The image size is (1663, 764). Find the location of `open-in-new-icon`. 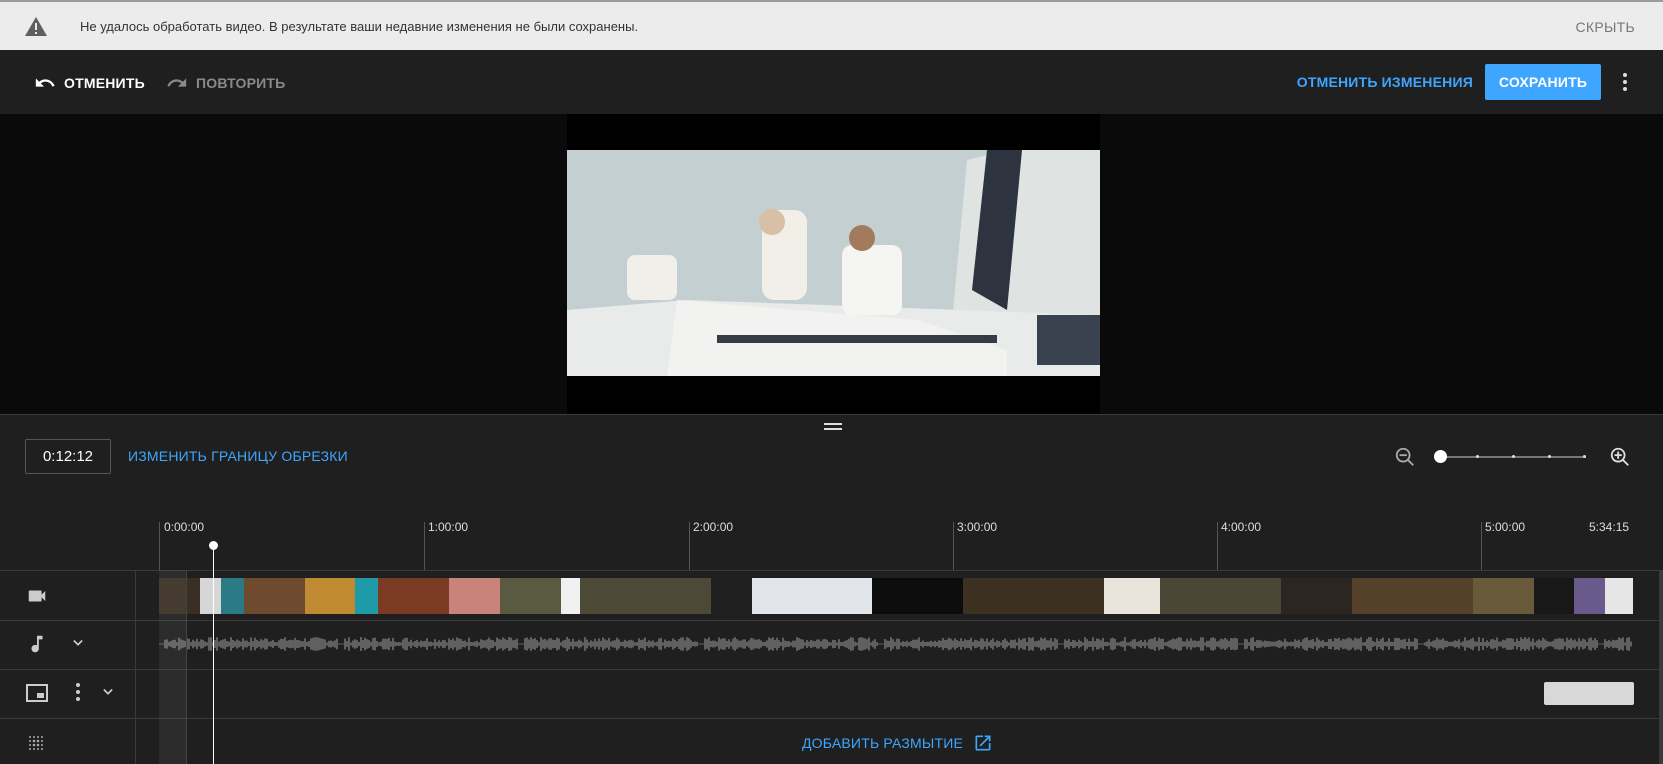

open-in-new-icon is located at coordinates (983, 743).